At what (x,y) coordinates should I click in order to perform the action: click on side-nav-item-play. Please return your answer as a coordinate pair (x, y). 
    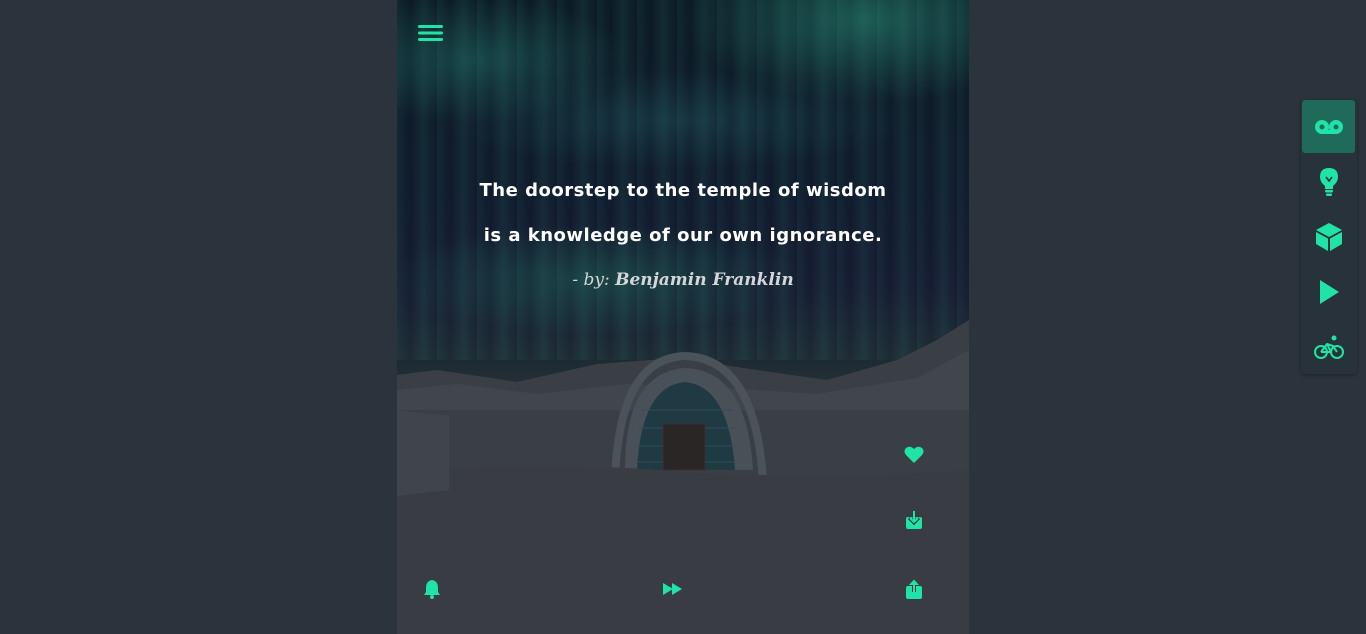
    Looking at the image, I should click on (1328, 291).